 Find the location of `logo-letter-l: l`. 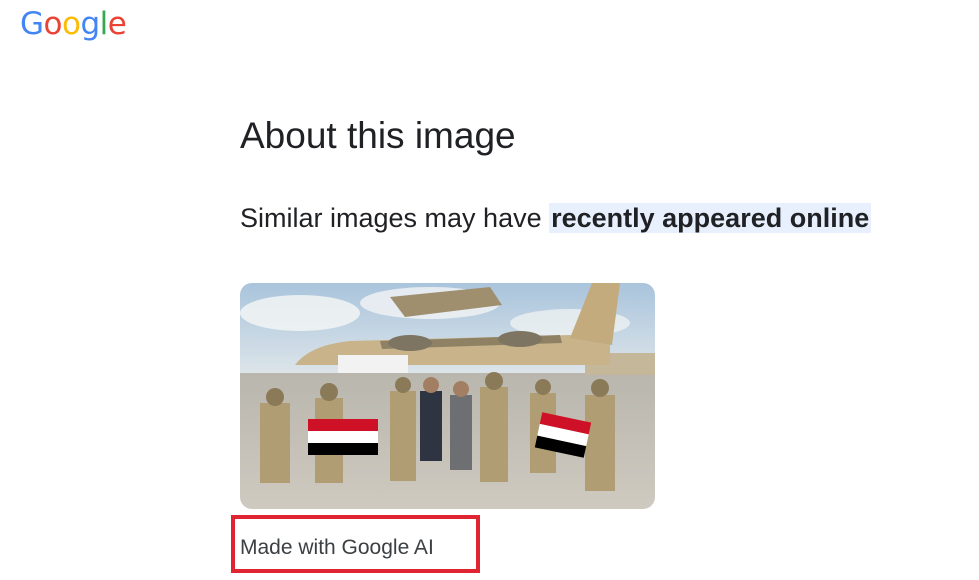

logo-letter-l: l is located at coordinates (104, 24).